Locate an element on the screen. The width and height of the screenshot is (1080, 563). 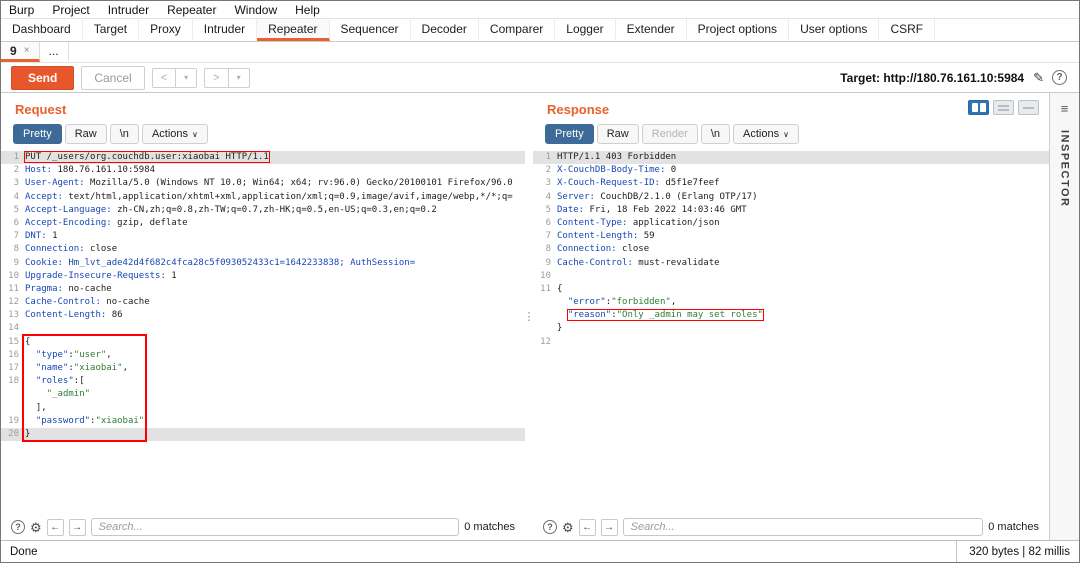
request-search-input is located at coordinates (275, 527).